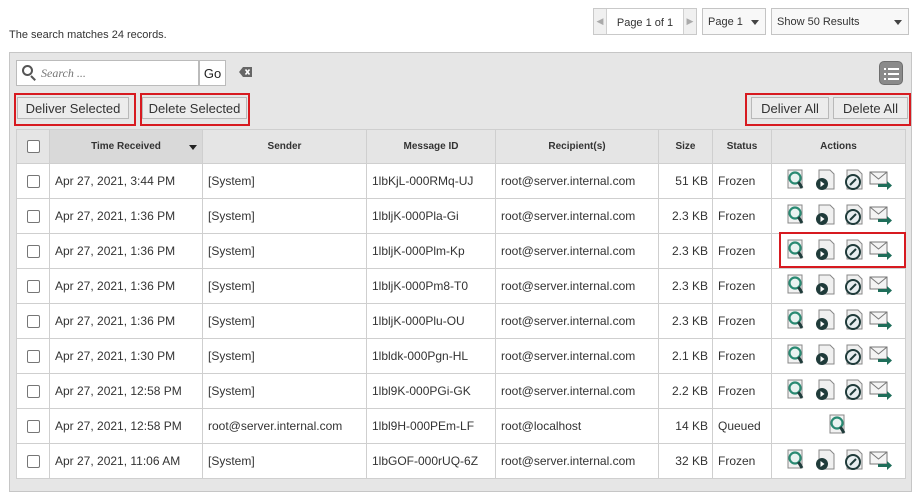 The width and height of the screenshot is (916, 492). Describe the element at coordinates (870, 108) in the screenshot. I see `delete-all-button: Delete All` at that location.